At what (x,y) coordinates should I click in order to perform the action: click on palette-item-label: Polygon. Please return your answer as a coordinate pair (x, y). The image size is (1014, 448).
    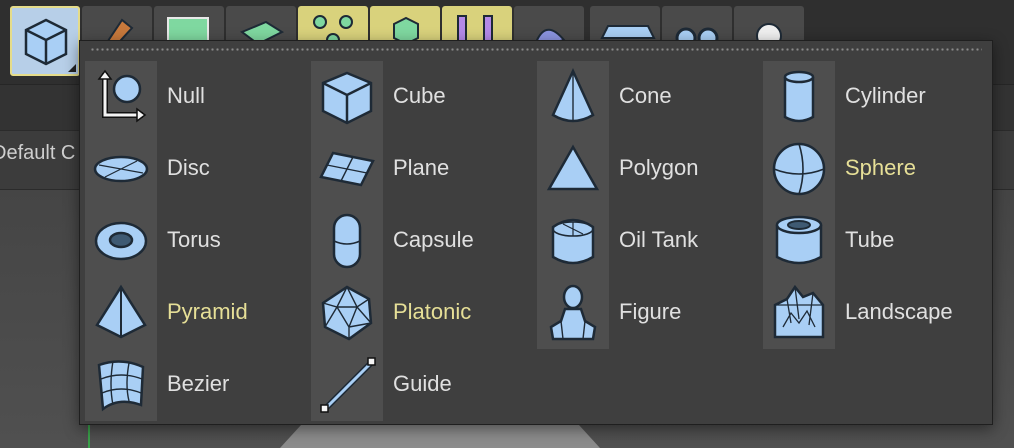
    Looking at the image, I should click on (659, 167).